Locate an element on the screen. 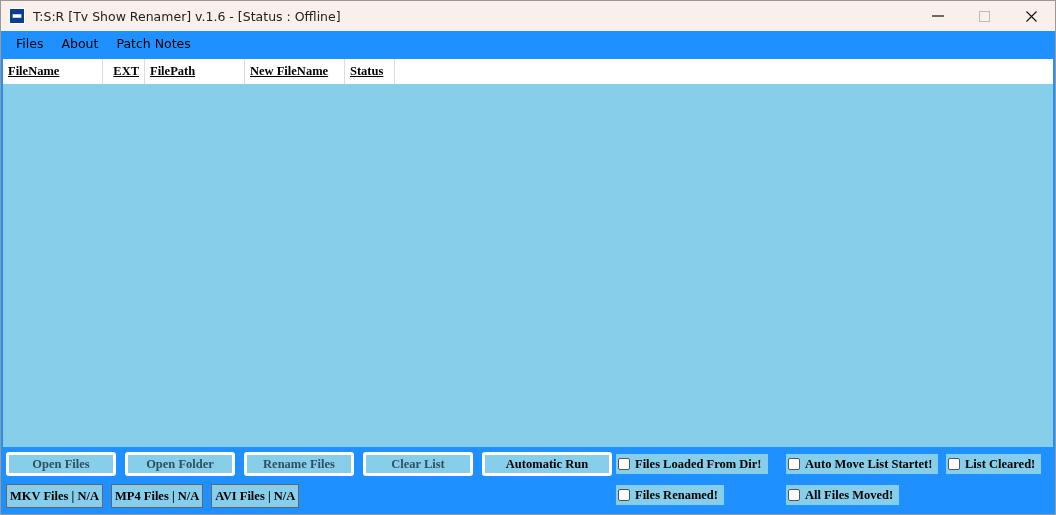  column-header: FileName is located at coordinates (53, 71).